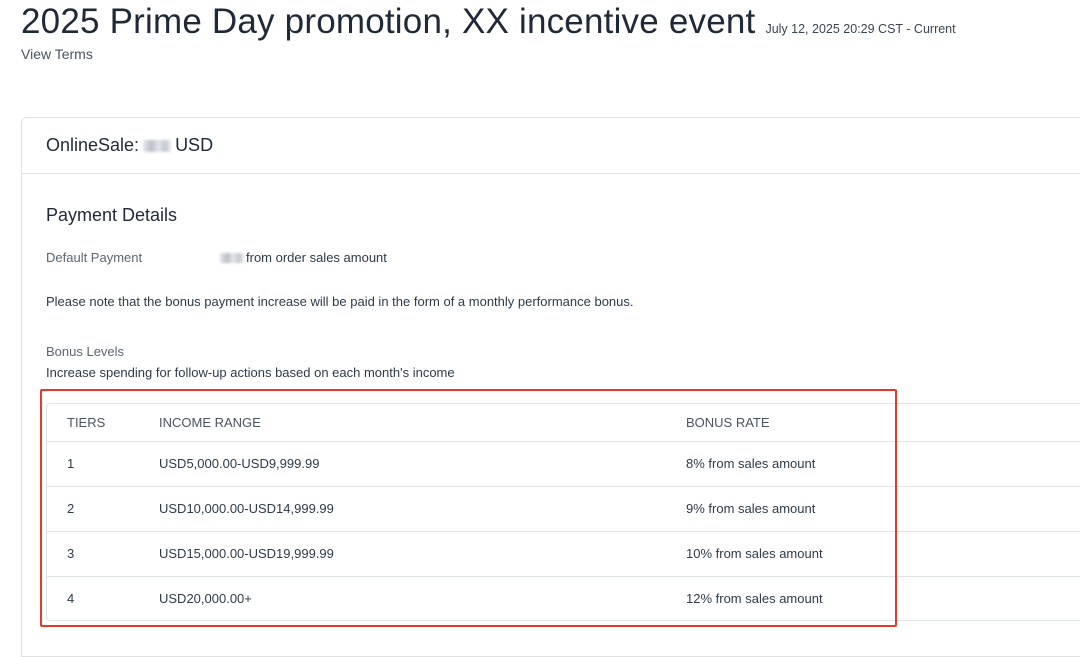  What do you see at coordinates (422, 423) in the screenshot?
I see `column-header-income-range: INCOME RANGE` at bounding box center [422, 423].